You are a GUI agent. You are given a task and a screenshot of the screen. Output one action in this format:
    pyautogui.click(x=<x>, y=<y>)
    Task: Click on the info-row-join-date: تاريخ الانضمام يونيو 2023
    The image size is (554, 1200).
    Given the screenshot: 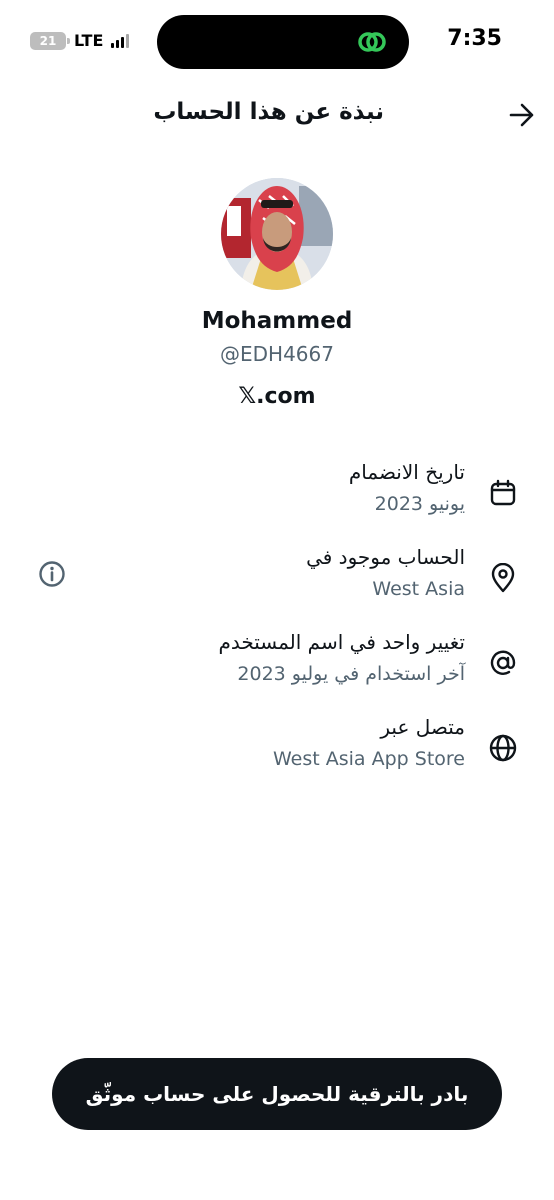 What is the action you would take?
    pyautogui.click(x=277, y=495)
    